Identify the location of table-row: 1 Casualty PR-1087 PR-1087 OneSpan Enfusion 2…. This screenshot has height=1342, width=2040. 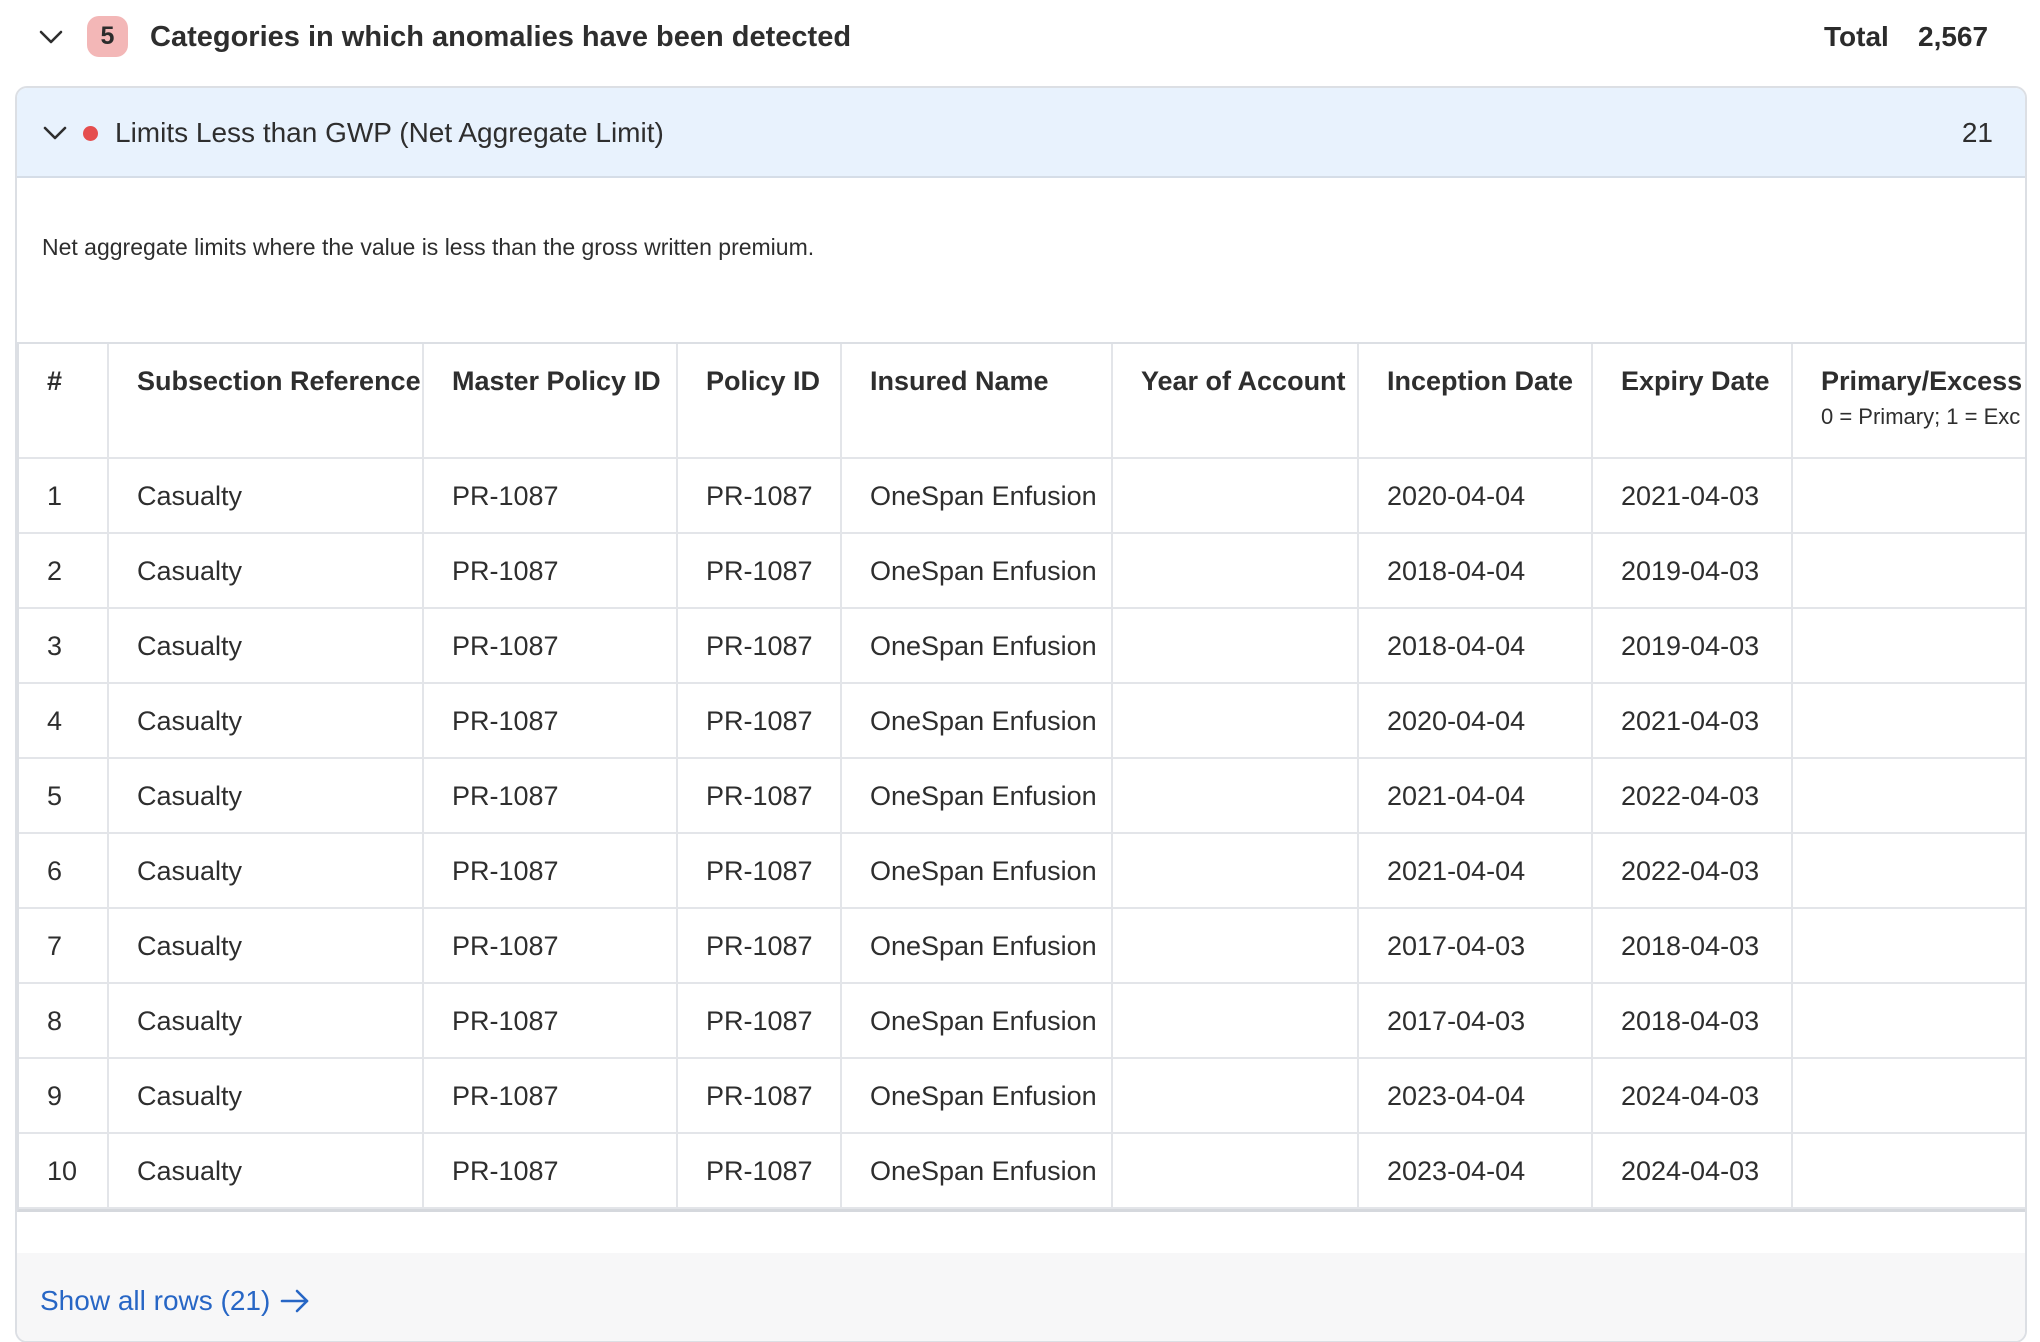
(1022, 496).